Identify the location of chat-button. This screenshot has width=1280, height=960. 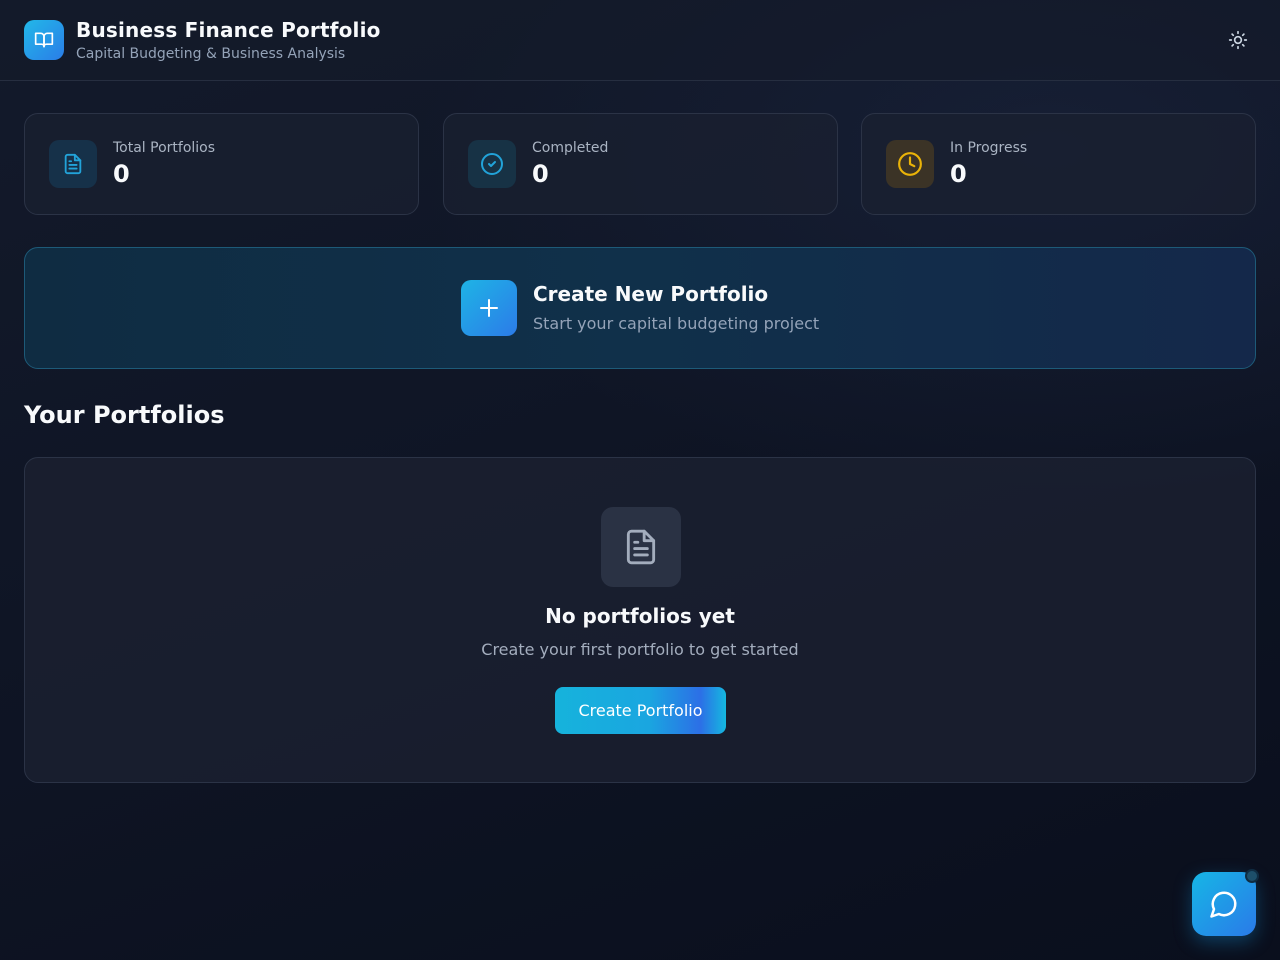
(1224, 904).